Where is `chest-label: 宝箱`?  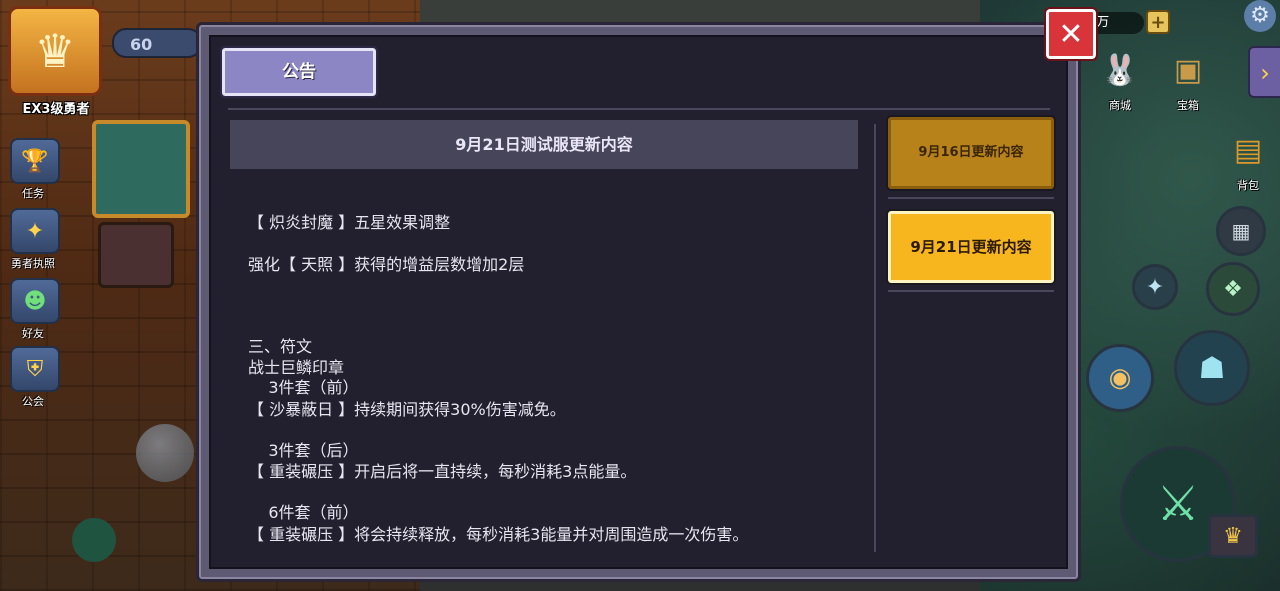 chest-label: 宝箱 is located at coordinates (1188, 105).